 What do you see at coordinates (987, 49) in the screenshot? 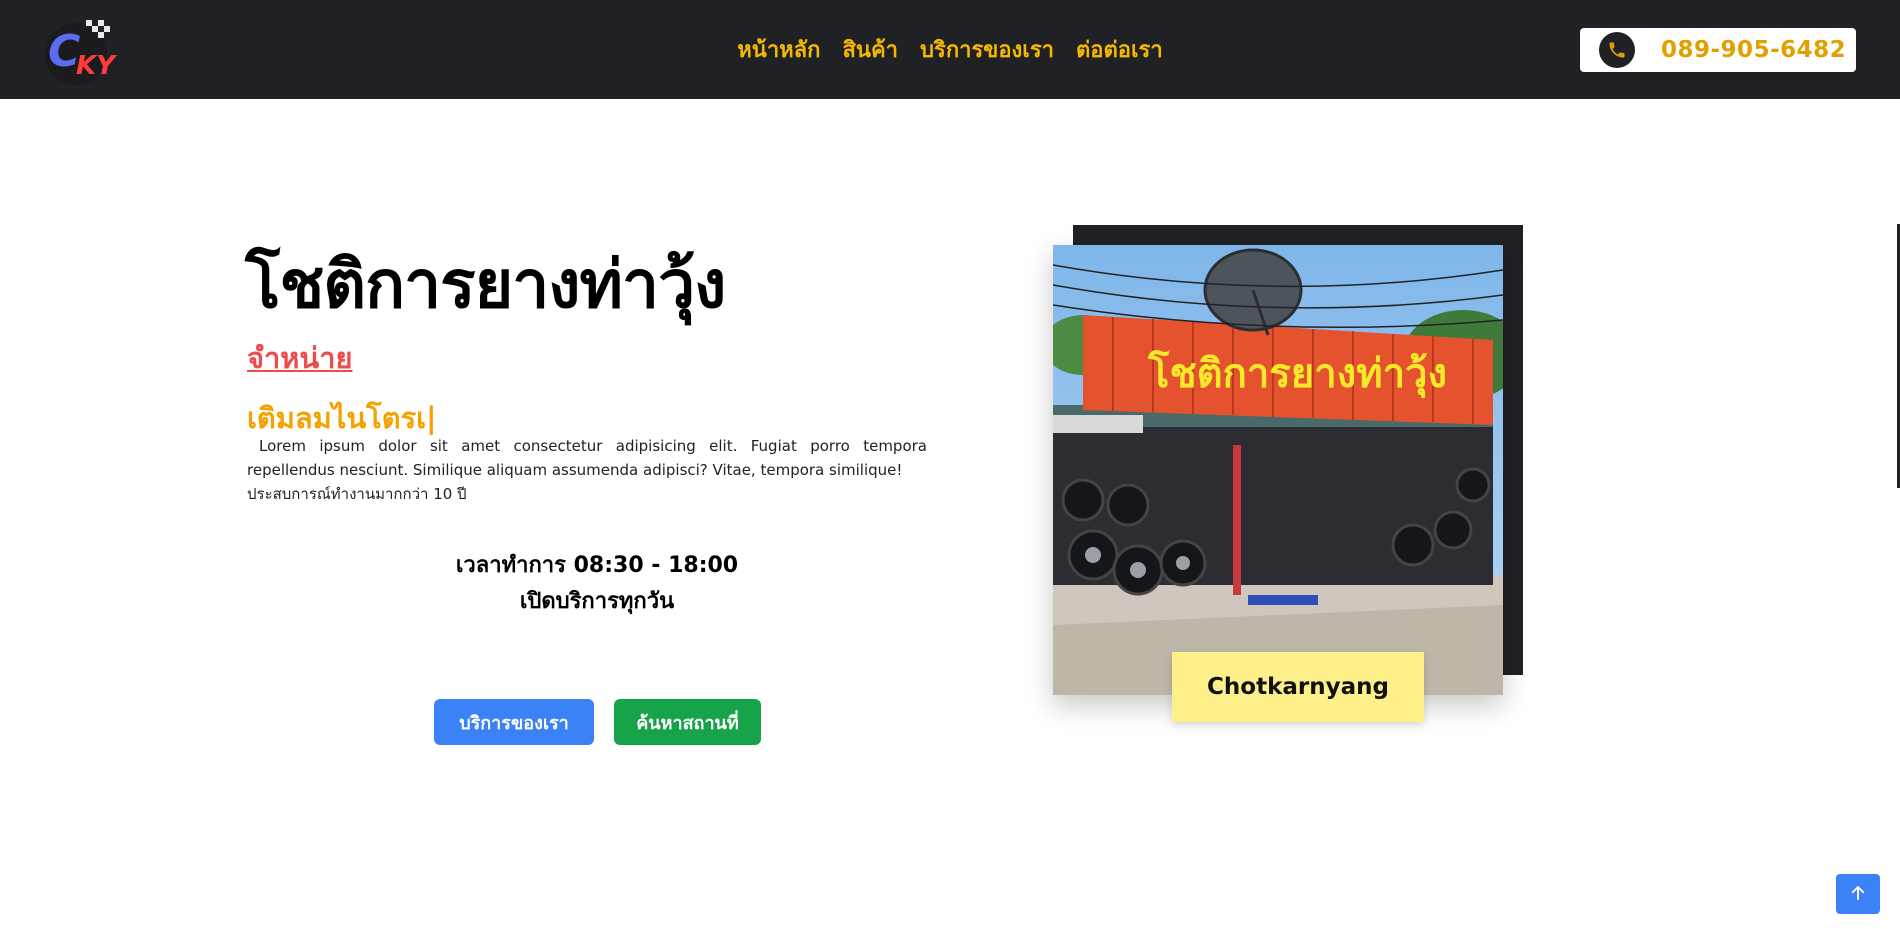
I see `nav-item-services: บริการของเรา` at bounding box center [987, 49].